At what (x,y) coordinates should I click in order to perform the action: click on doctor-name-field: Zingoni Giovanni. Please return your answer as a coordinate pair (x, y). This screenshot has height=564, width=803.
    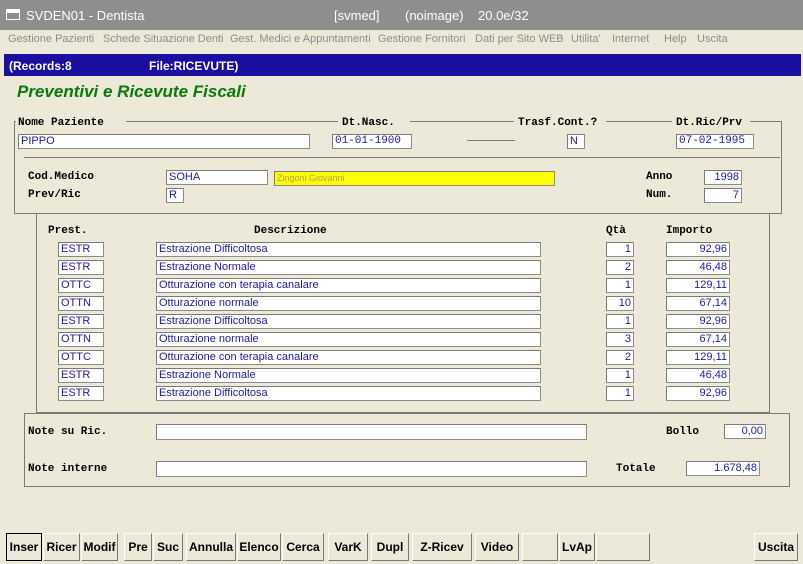
    Looking at the image, I should click on (414, 178).